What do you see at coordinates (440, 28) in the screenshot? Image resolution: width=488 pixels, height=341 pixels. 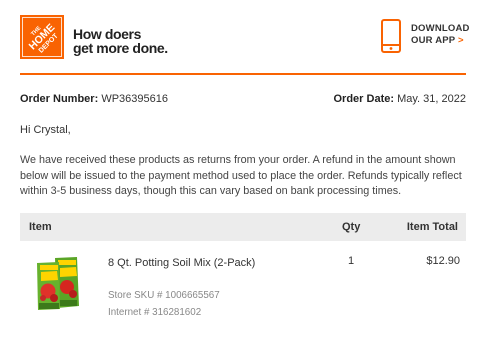 I see `download-app-line-1: DOWNLOAD` at bounding box center [440, 28].